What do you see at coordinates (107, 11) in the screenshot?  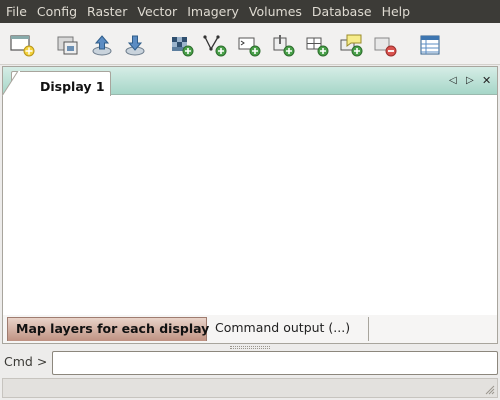 I see `menu-raster: Raster` at bounding box center [107, 11].